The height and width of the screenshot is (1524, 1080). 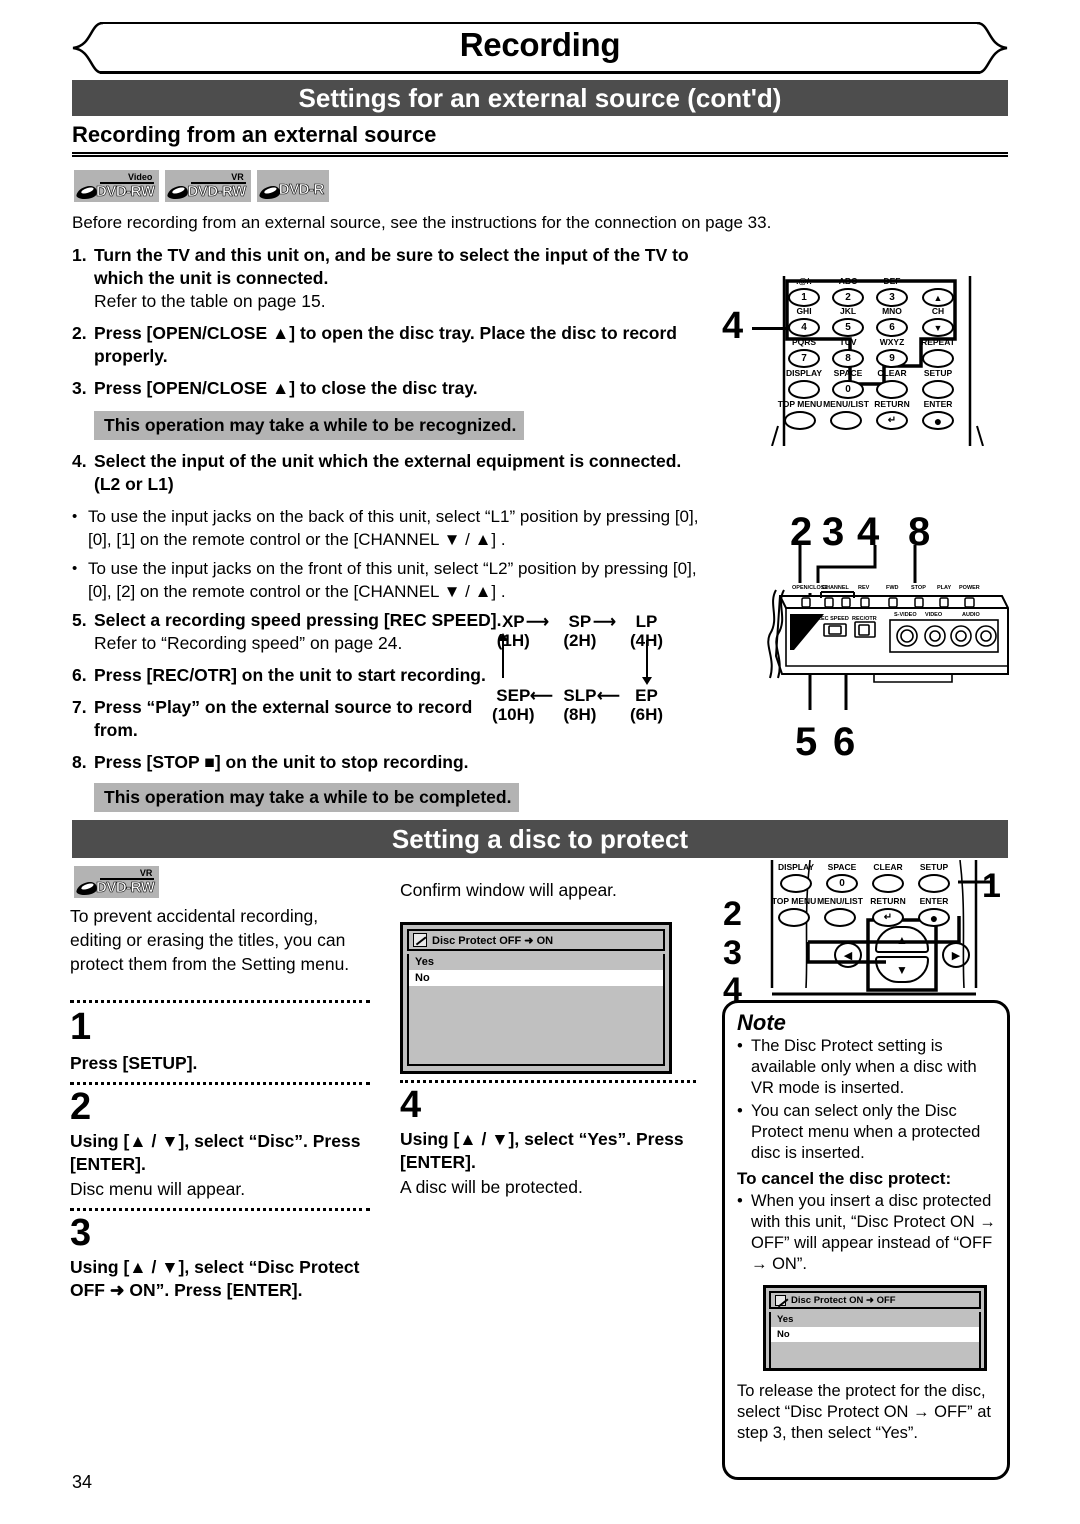 What do you see at coordinates (846, 404) in the screenshot?
I see `key-label: MENU/LIST` at bounding box center [846, 404].